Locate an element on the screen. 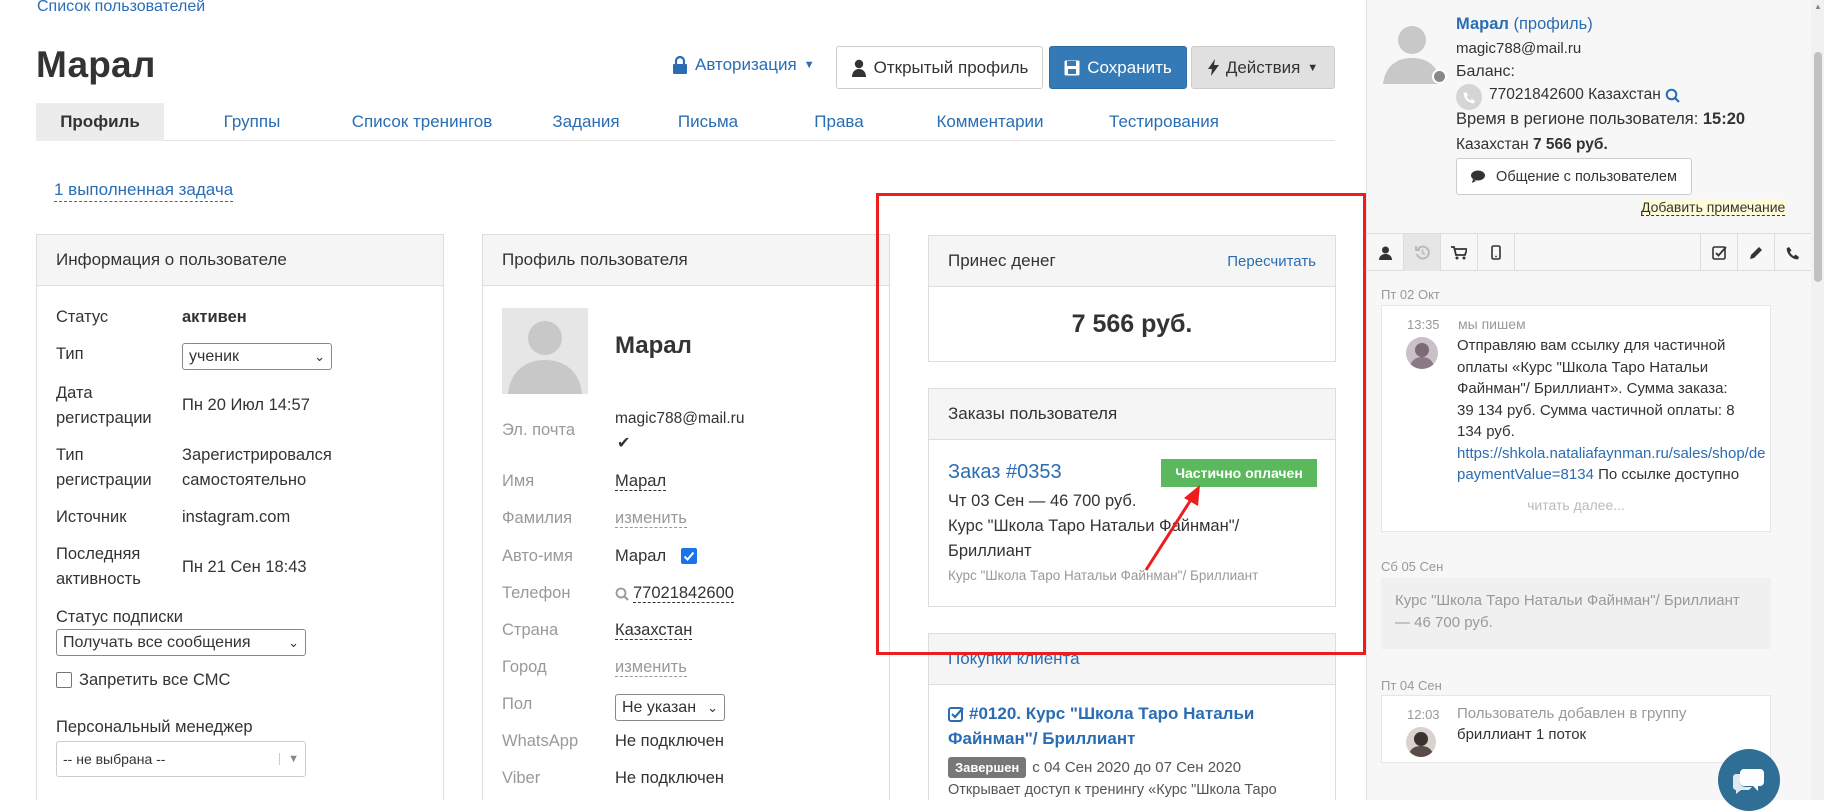 This screenshot has height=811, width=1824. floppy-icon is located at coordinates (1072, 67).